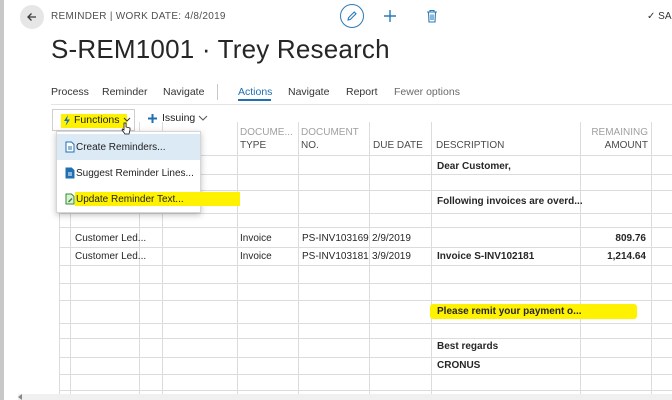 This screenshot has width=672, height=400. I want to click on new-button, so click(390, 18).